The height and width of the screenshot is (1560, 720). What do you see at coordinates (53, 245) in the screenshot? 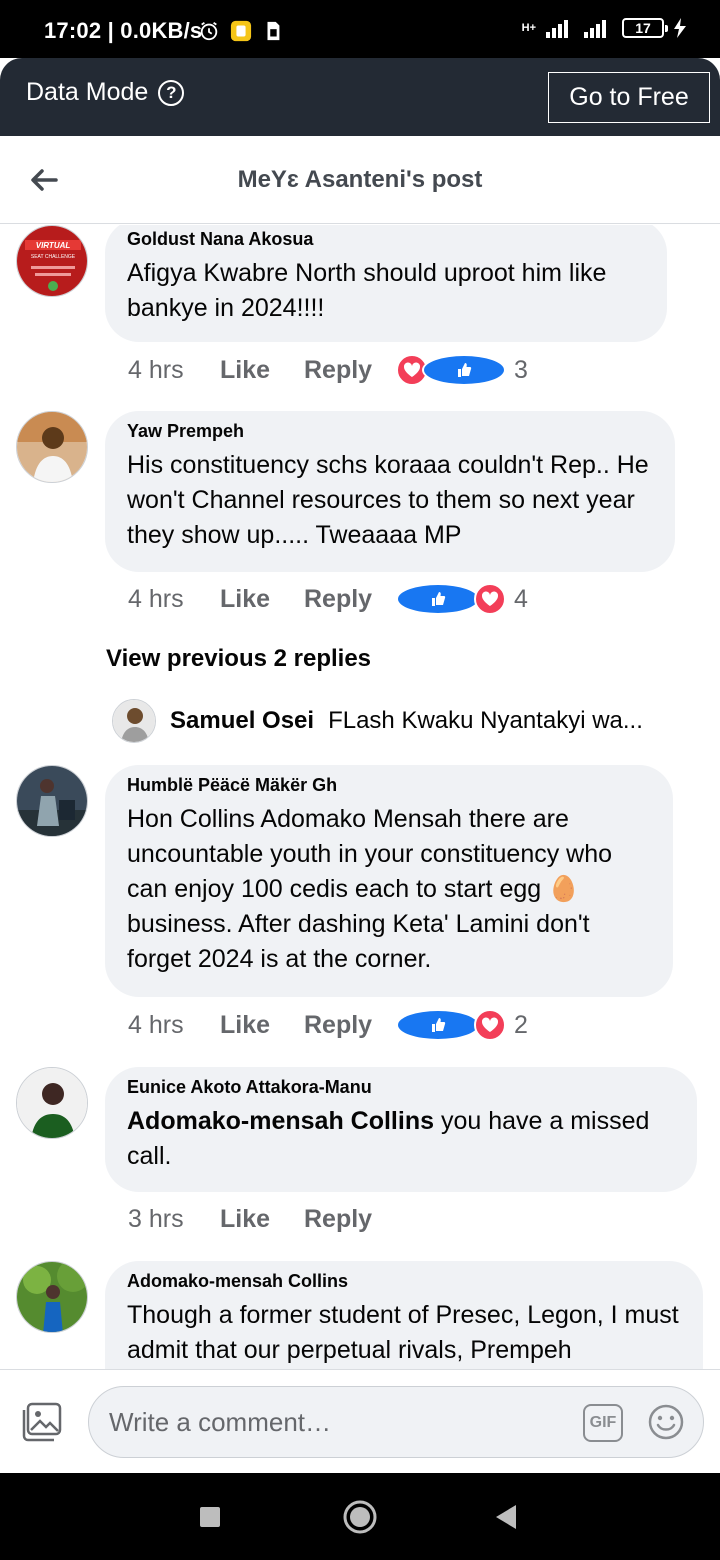
I see `svg-text: VIRTUAL` at bounding box center [53, 245].